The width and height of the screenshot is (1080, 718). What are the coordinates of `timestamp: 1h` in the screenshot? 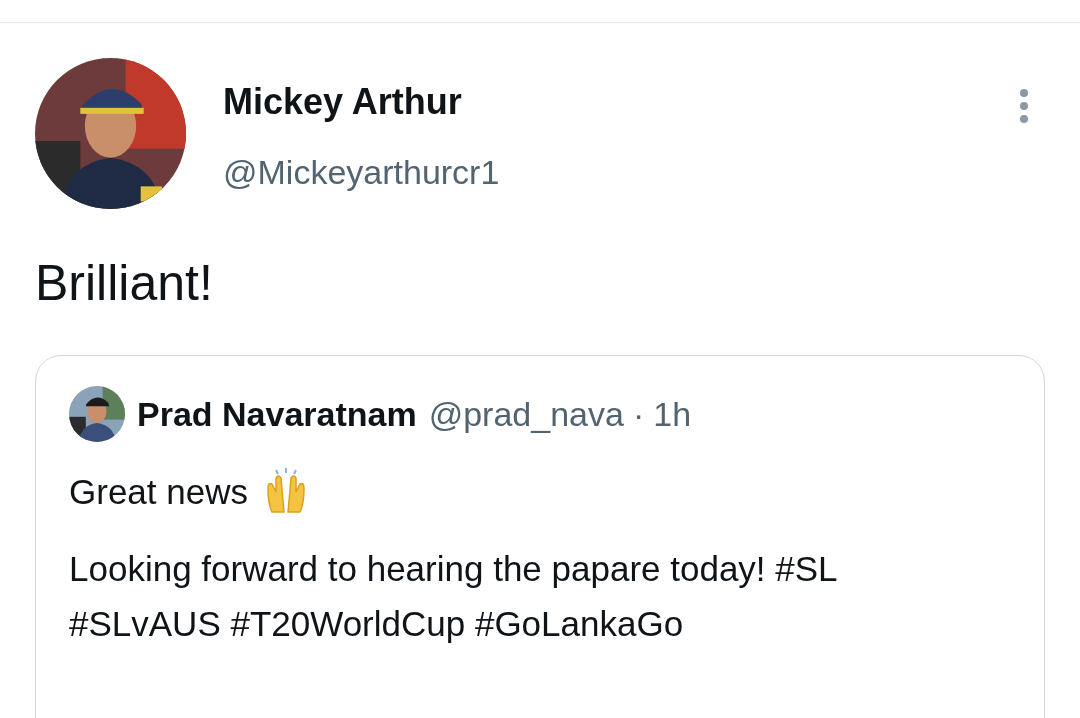 It's located at (672, 414).